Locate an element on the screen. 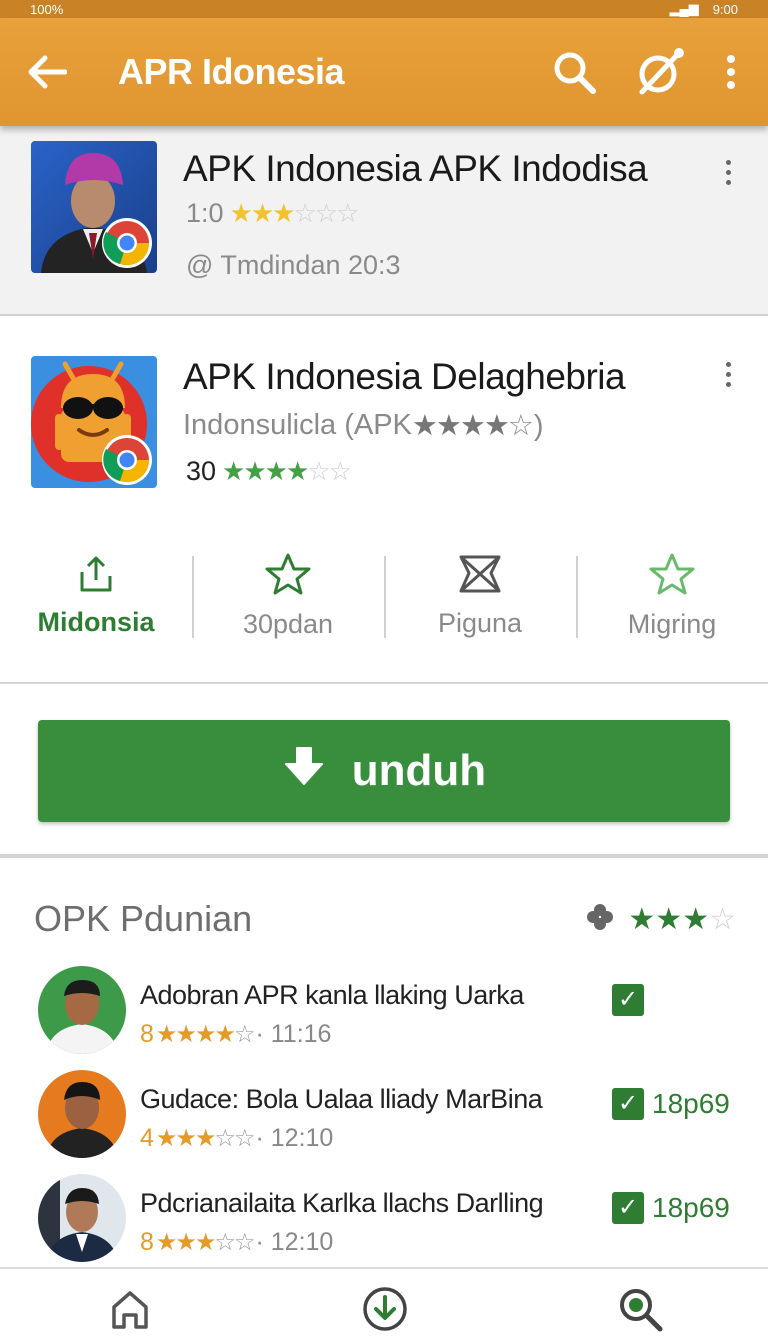 The width and height of the screenshot is (768, 1344). download-arrow-icon is located at coordinates (304, 771).